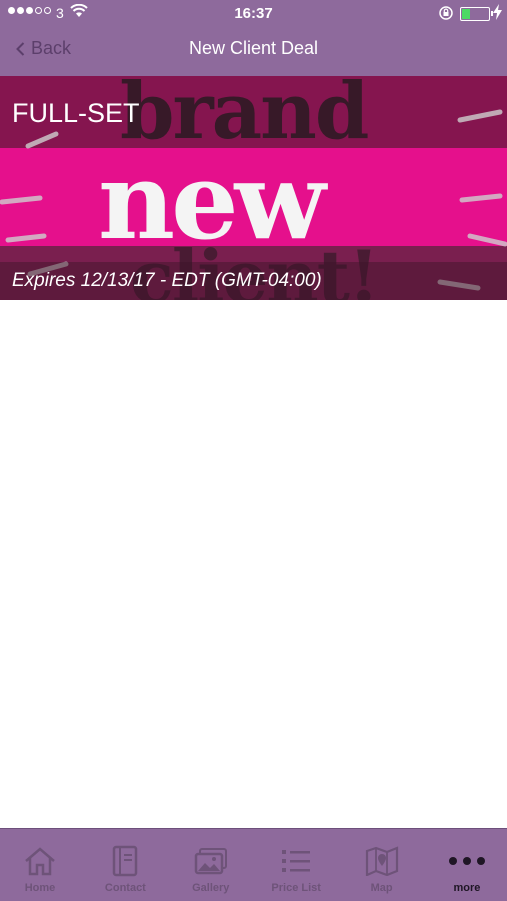 This screenshot has height=901, width=507. I want to click on tab-label: Map, so click(381, 888).